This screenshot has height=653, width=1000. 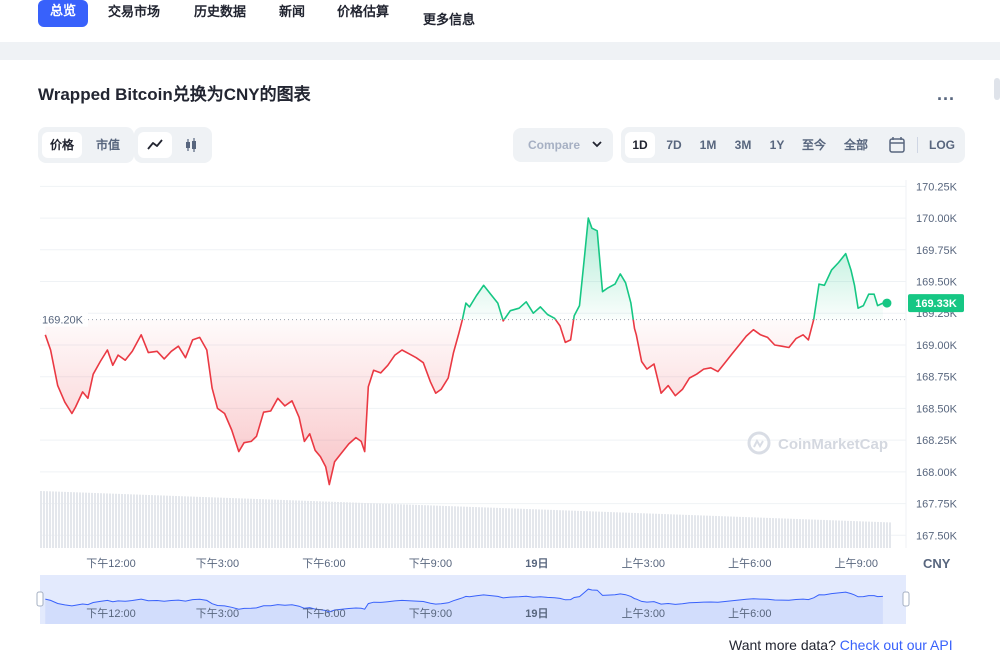 What do you see at coordinates (63, 13) in the screenshot?
I see `nav-tab-overview: 总览` at bounding box center [63, 13].